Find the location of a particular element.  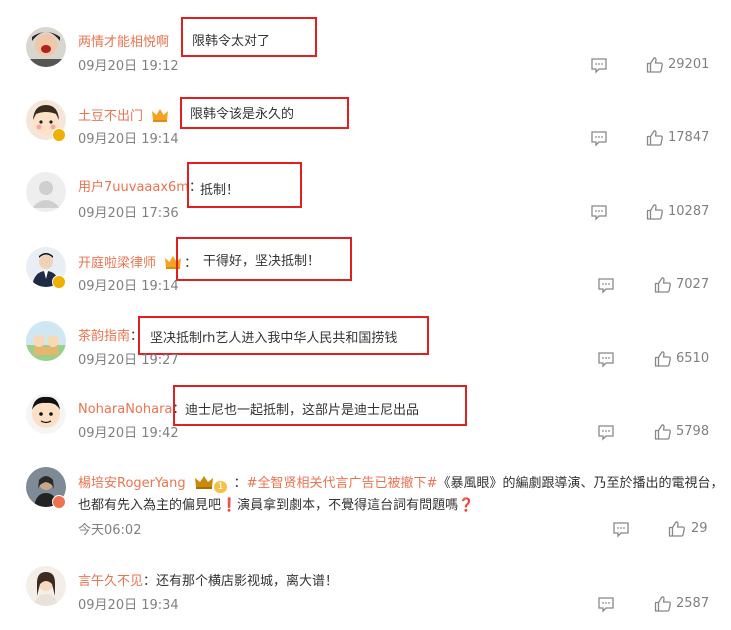

like-count: 2587 is located at coordinates (693, 603).